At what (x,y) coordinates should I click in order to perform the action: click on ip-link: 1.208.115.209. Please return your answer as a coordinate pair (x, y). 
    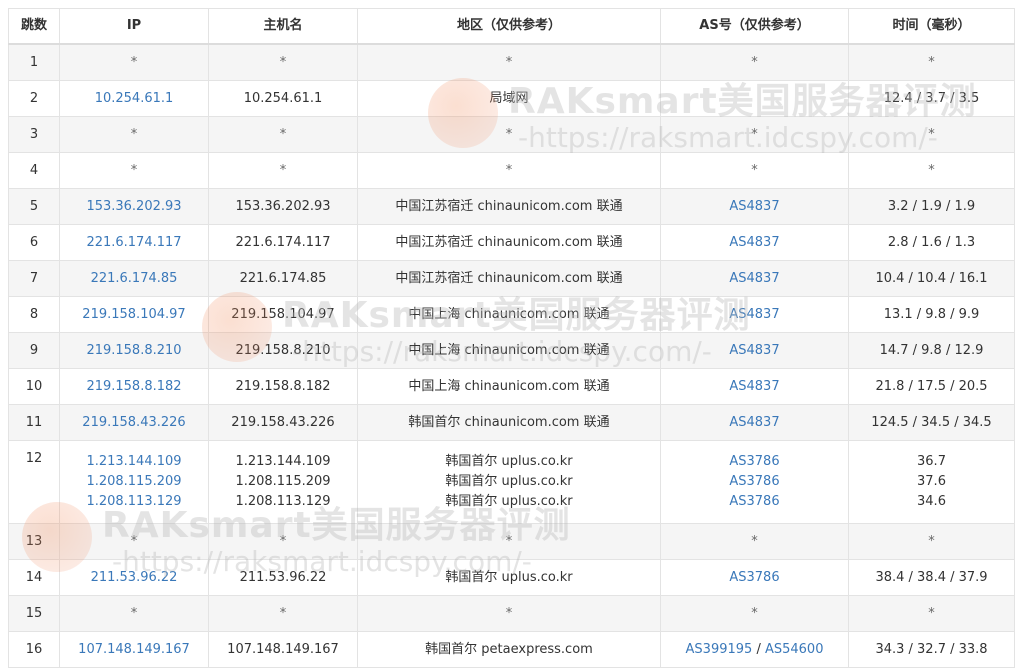
    Looking at the image, I should click on (134, 482).